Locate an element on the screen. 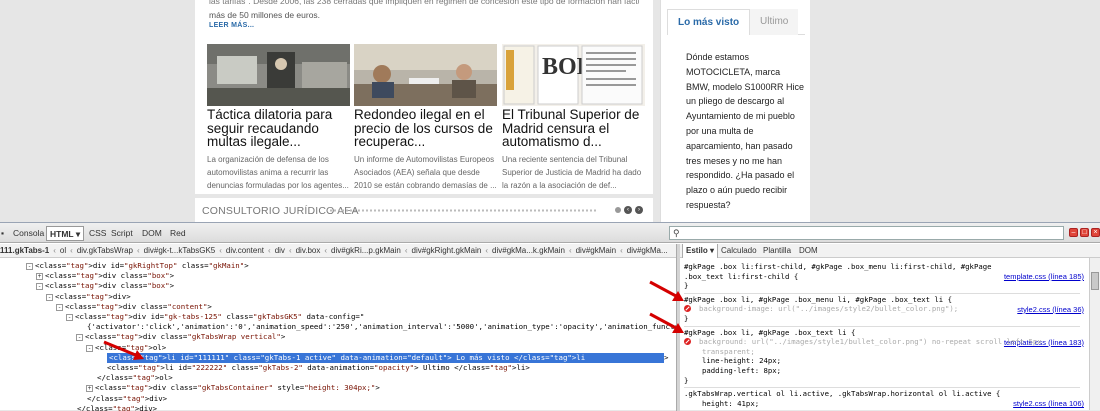 The image size is (1100, 411). tab-dom-side: DOM is located at coordinates (808, 251).